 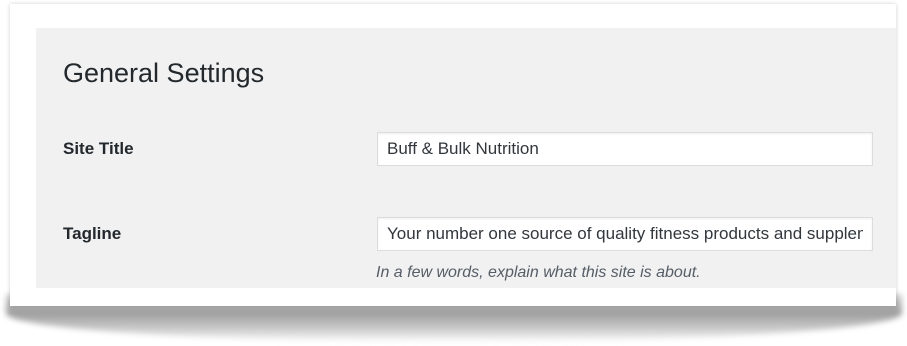 I want to click on tagline-label: Tagline, so click(x=92, y=233).